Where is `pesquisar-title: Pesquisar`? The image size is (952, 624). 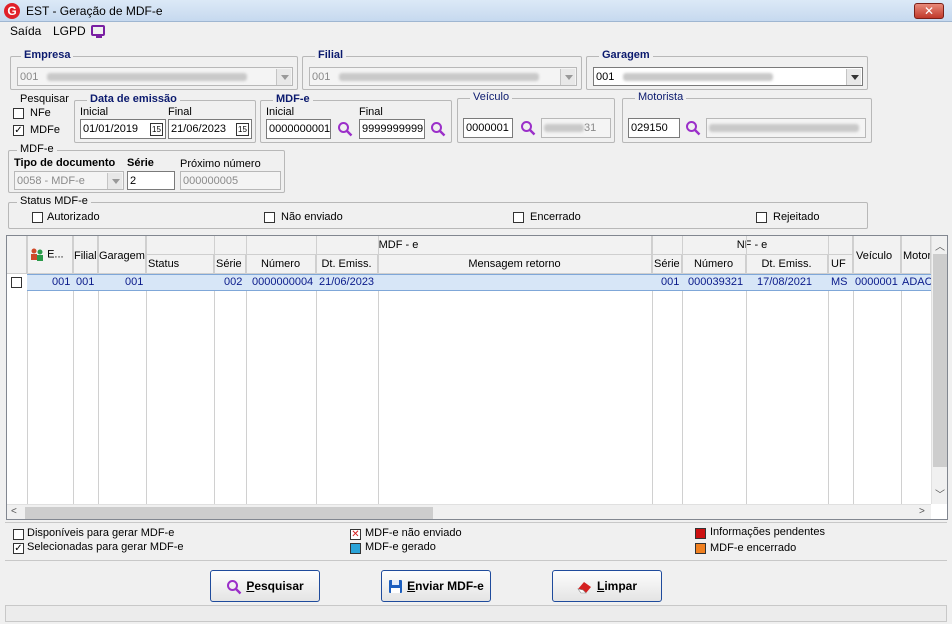
pesquisar-title: Pesquisar is located at coordinates (44, 99).